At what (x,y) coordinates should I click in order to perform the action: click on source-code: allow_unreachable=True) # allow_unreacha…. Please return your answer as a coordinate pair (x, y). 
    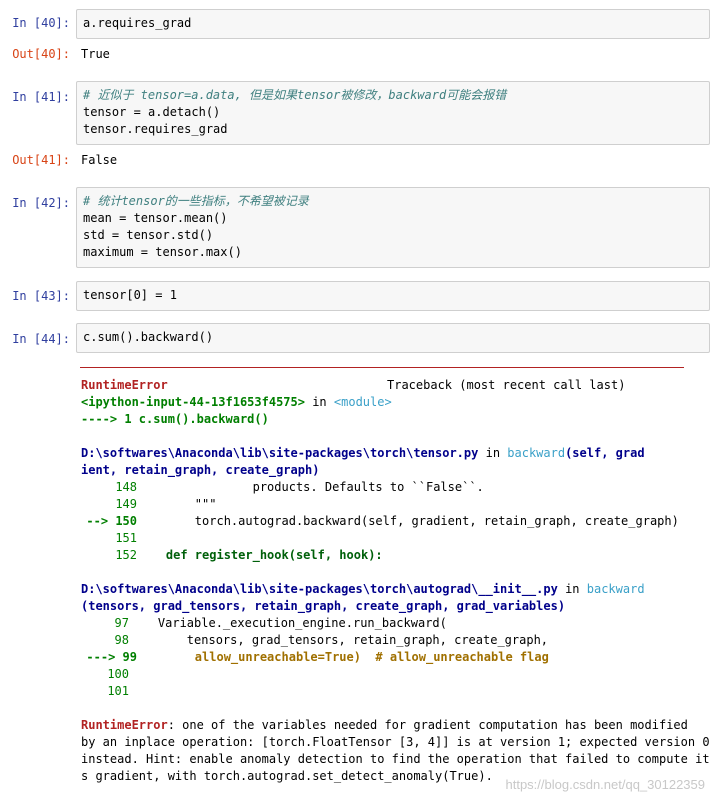
    Looking at the image, I should click on (343, 657).